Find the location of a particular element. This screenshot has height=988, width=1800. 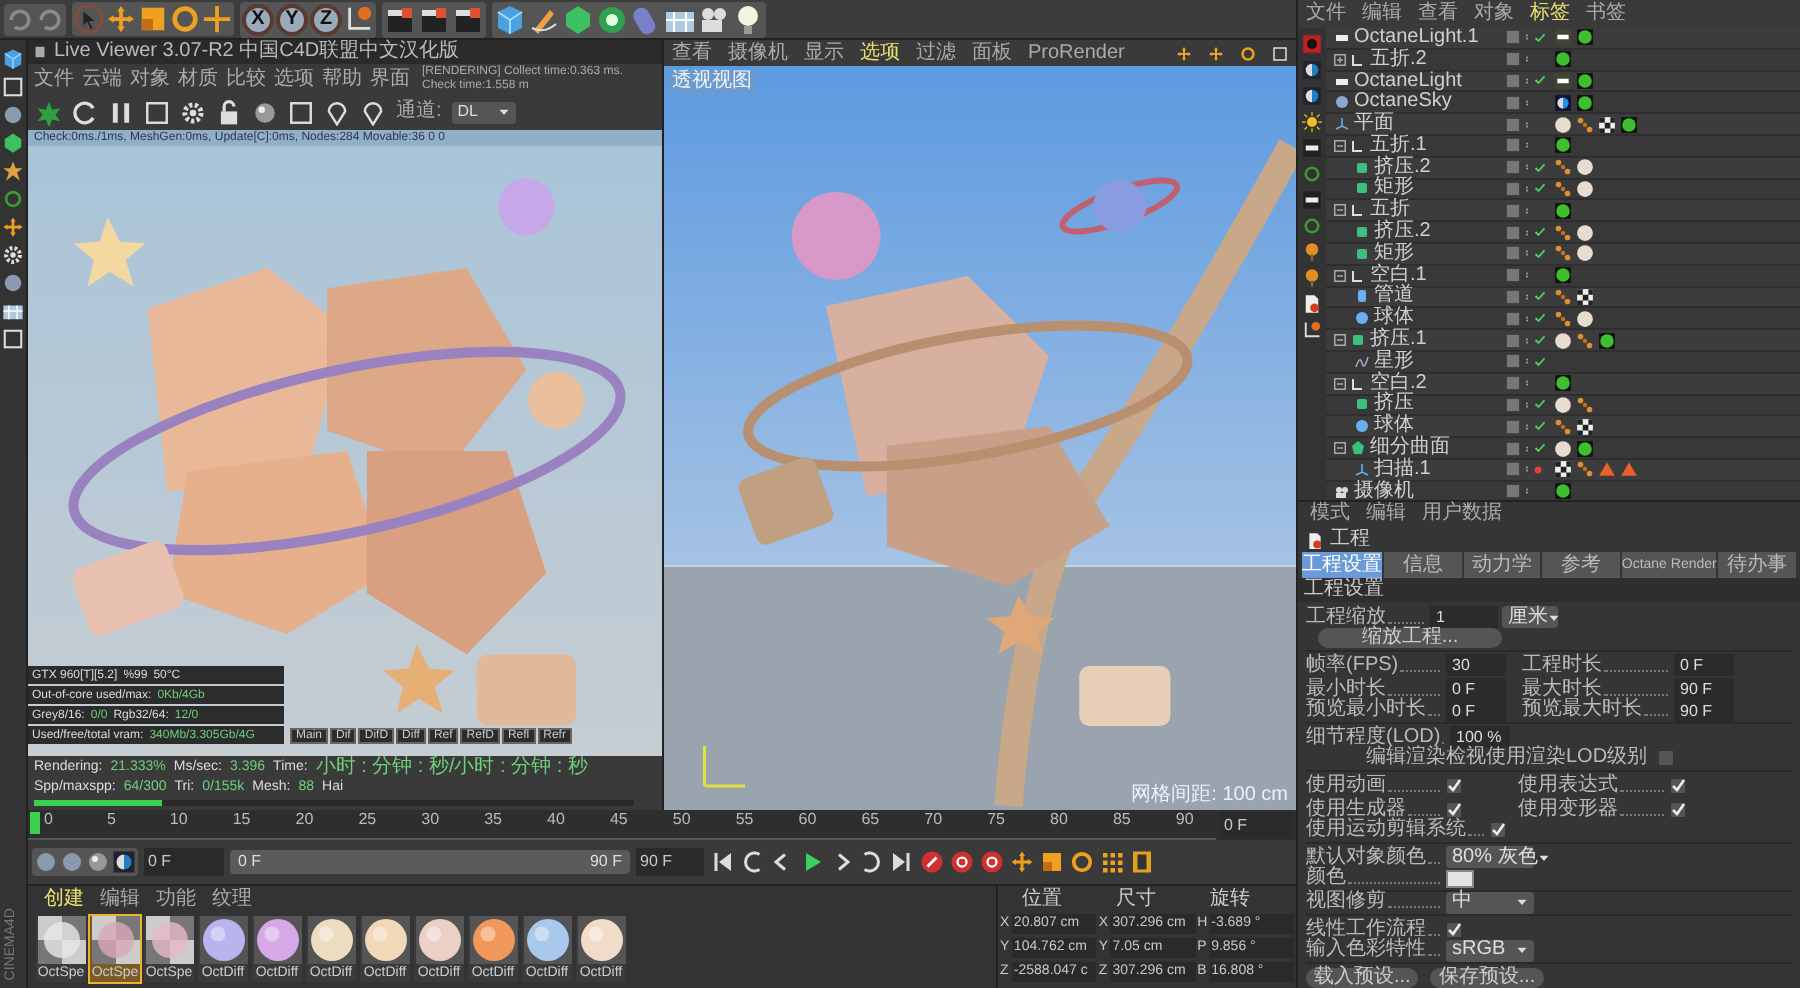

plus-icon is located at coordinates (217, 19).